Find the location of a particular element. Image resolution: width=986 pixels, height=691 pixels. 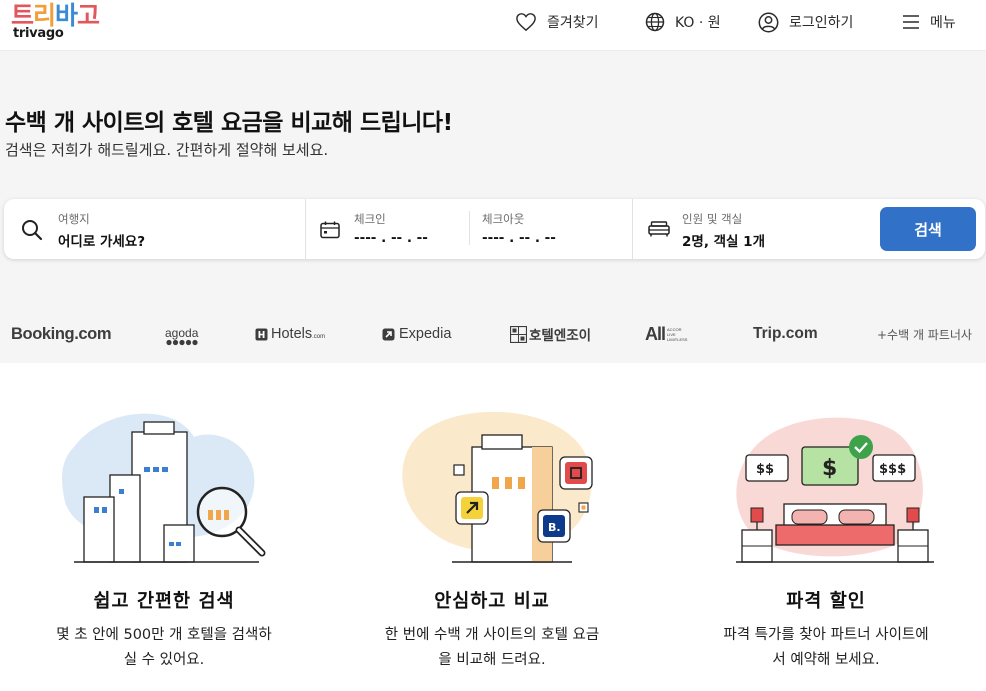

hotels-h-icon is located at coordinates (261, 334).